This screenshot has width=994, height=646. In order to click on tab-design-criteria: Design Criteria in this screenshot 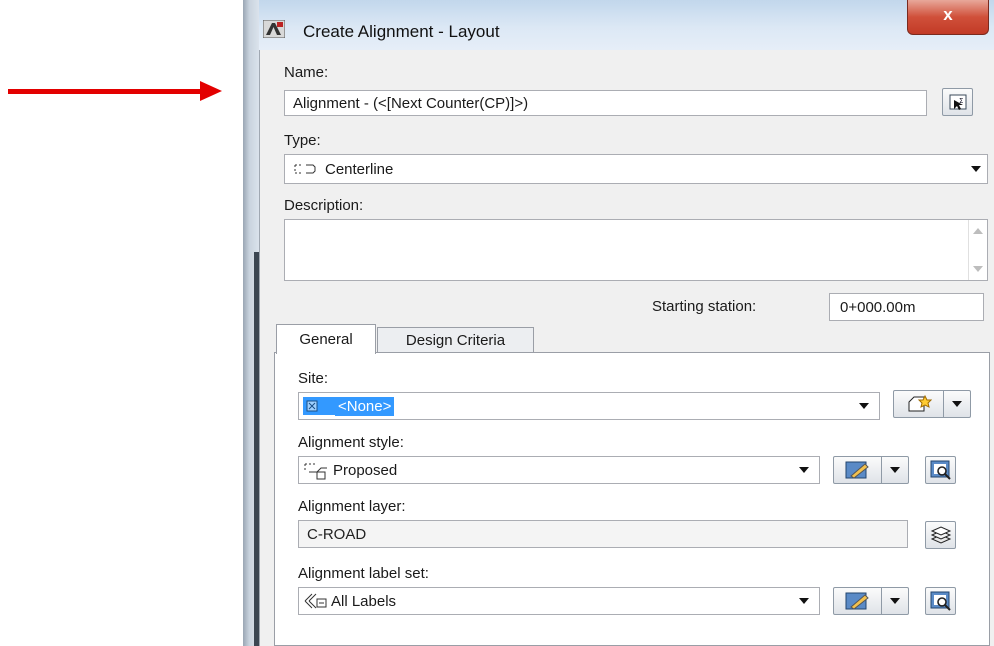, I will do `click(455, 340)`.